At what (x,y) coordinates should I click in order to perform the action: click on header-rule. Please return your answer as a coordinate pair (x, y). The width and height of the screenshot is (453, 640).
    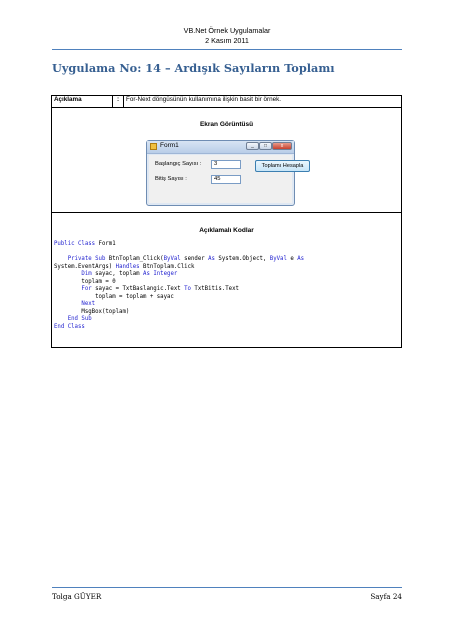
    Looking at the image, I should click on (227, 49).